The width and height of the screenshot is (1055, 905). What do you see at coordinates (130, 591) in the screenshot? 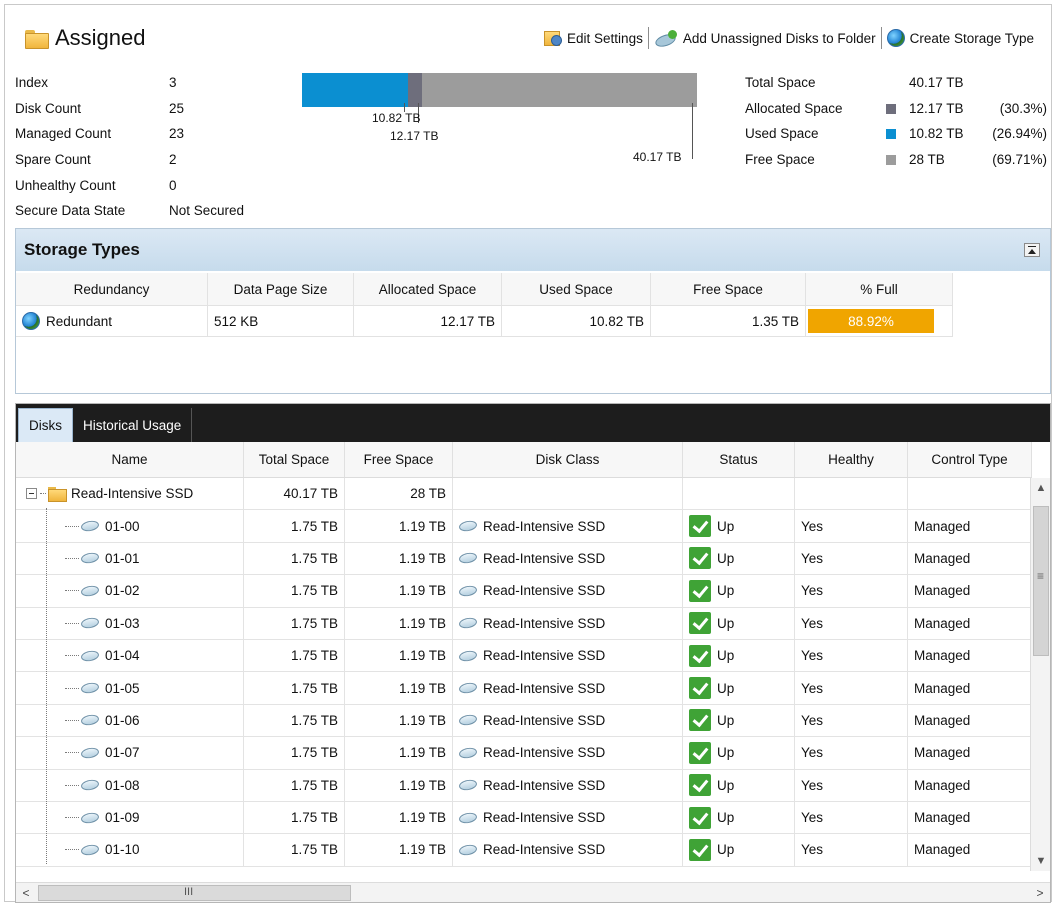
I see `disk-name-cell: 01-02` at bounding box center [130, 591].